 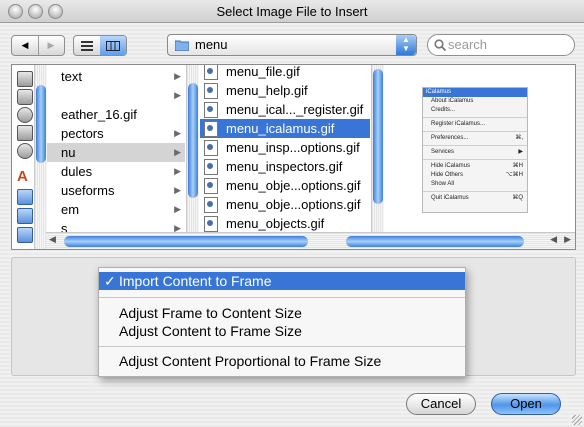 I want to click on search-icon, so click(x=440, y=45).